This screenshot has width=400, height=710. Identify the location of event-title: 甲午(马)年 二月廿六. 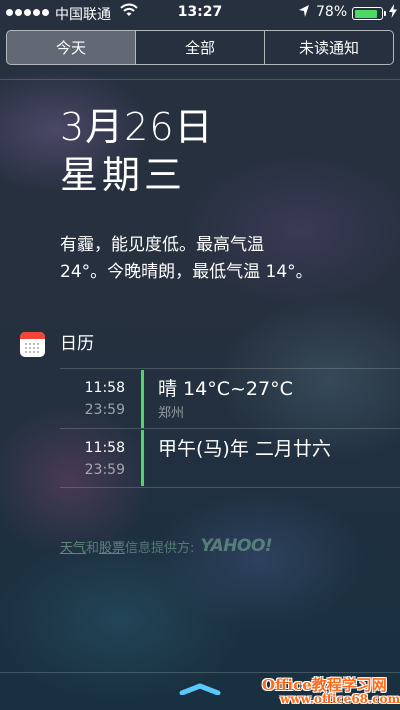
(244, 449).